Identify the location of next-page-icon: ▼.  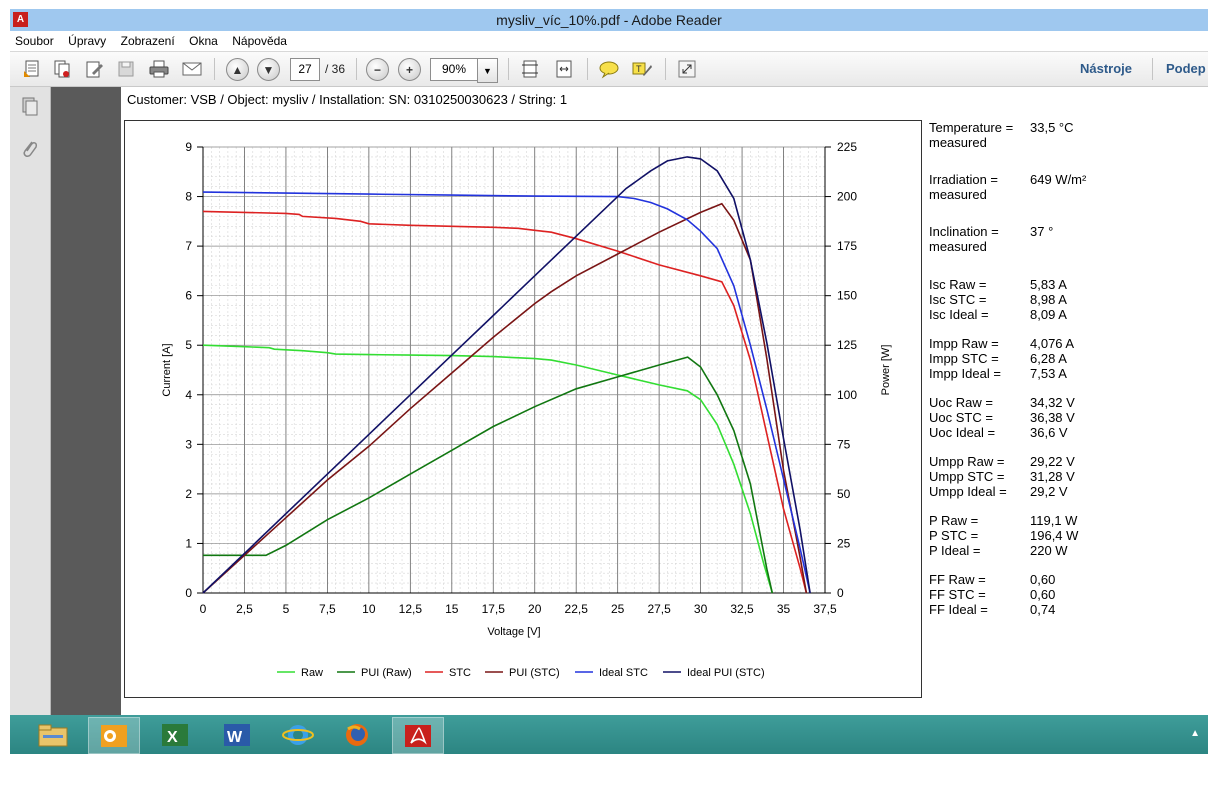
(268, 69).